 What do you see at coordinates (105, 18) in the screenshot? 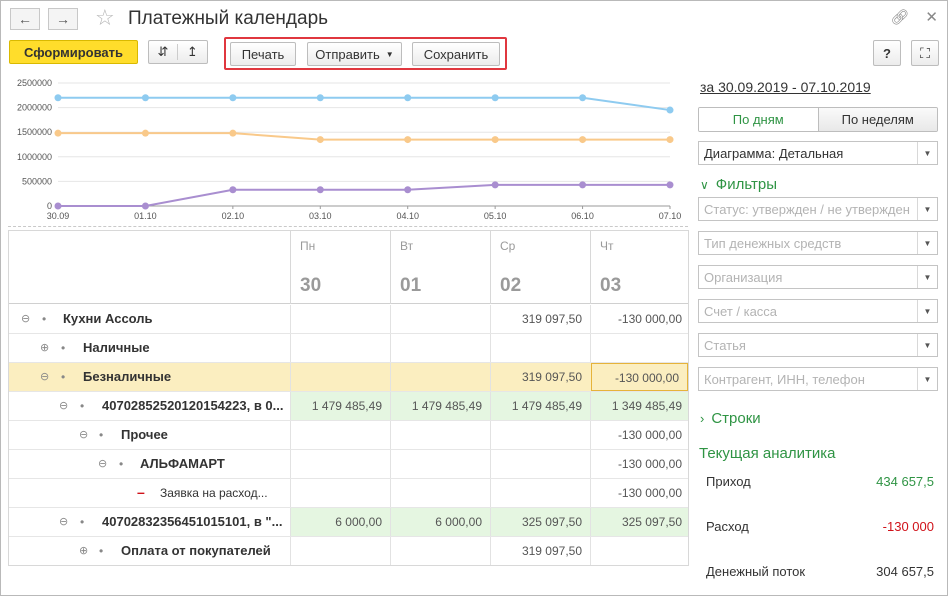
I see `star-icon: ☆` at bounding box center [105, 18].